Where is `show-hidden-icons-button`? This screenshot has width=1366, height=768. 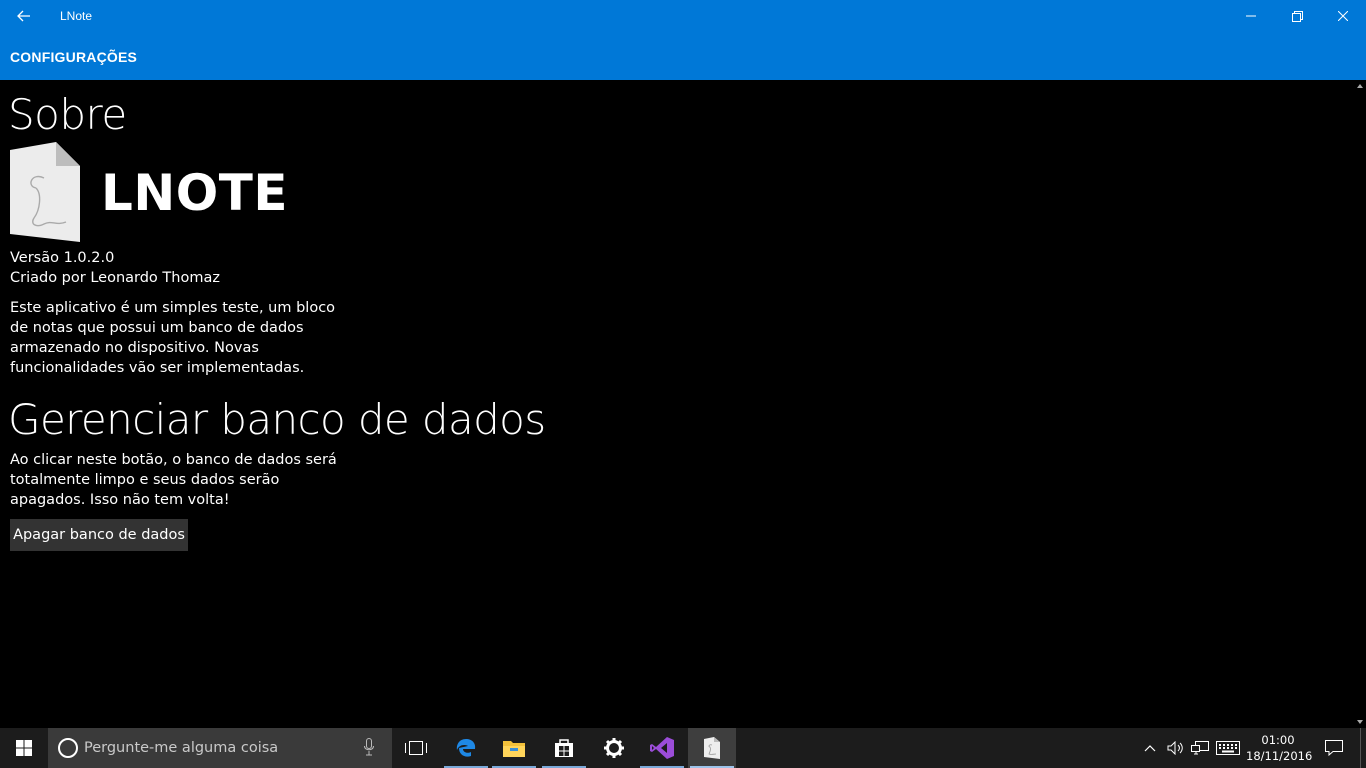
show-hidden-icons-button is located at coordinates (1150, 748).